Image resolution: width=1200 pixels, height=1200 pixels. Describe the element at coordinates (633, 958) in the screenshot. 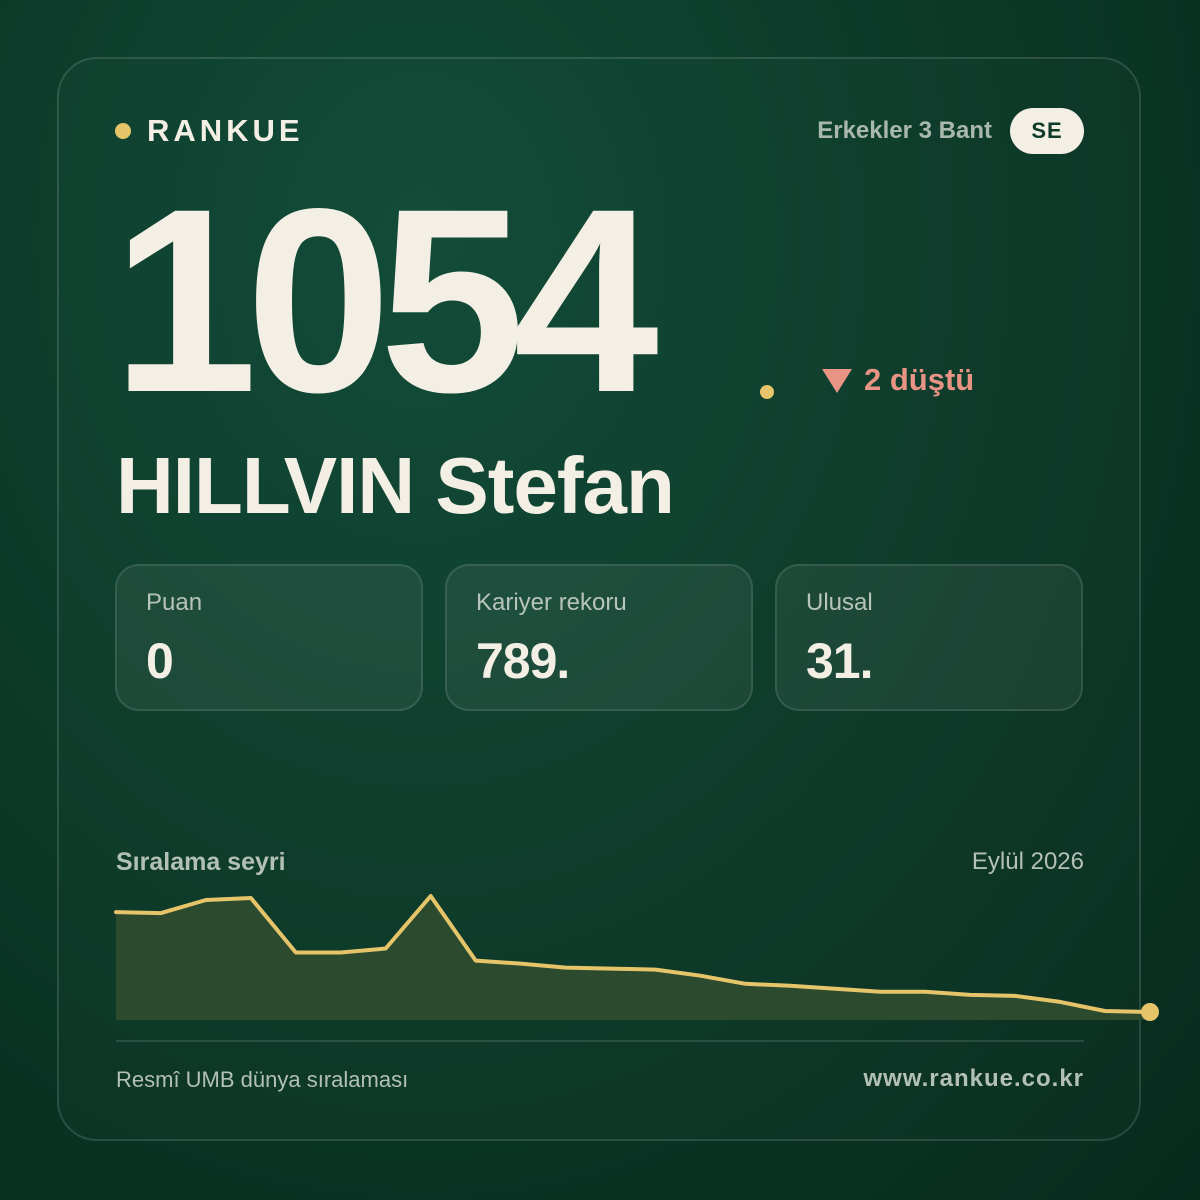

I see `rank-area` at that location.